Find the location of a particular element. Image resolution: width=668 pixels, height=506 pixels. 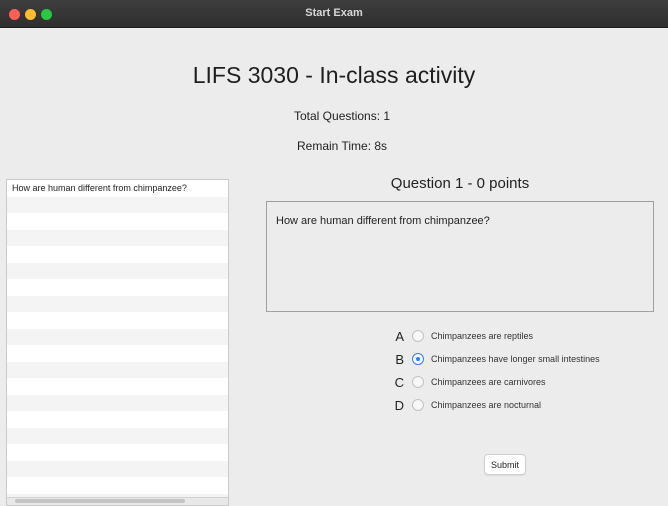

option-c: C Chimpanzees are carnivores is located at coordinates (520, 382).